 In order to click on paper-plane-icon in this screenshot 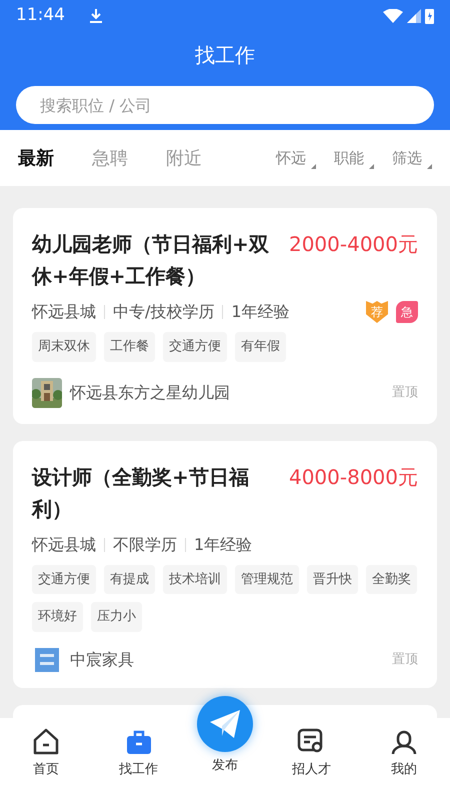, I will do `click(225, 724)`.